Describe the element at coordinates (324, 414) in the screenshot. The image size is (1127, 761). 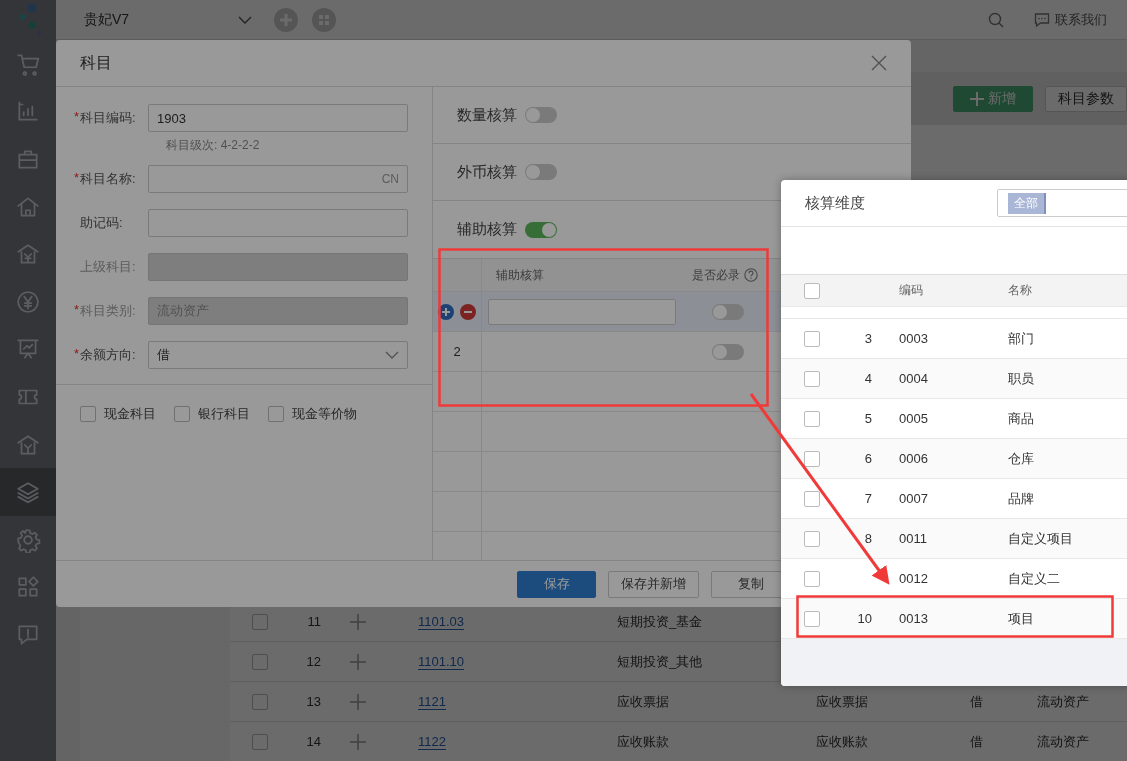
I see `checkbox-label: 现金等价物` at that location.